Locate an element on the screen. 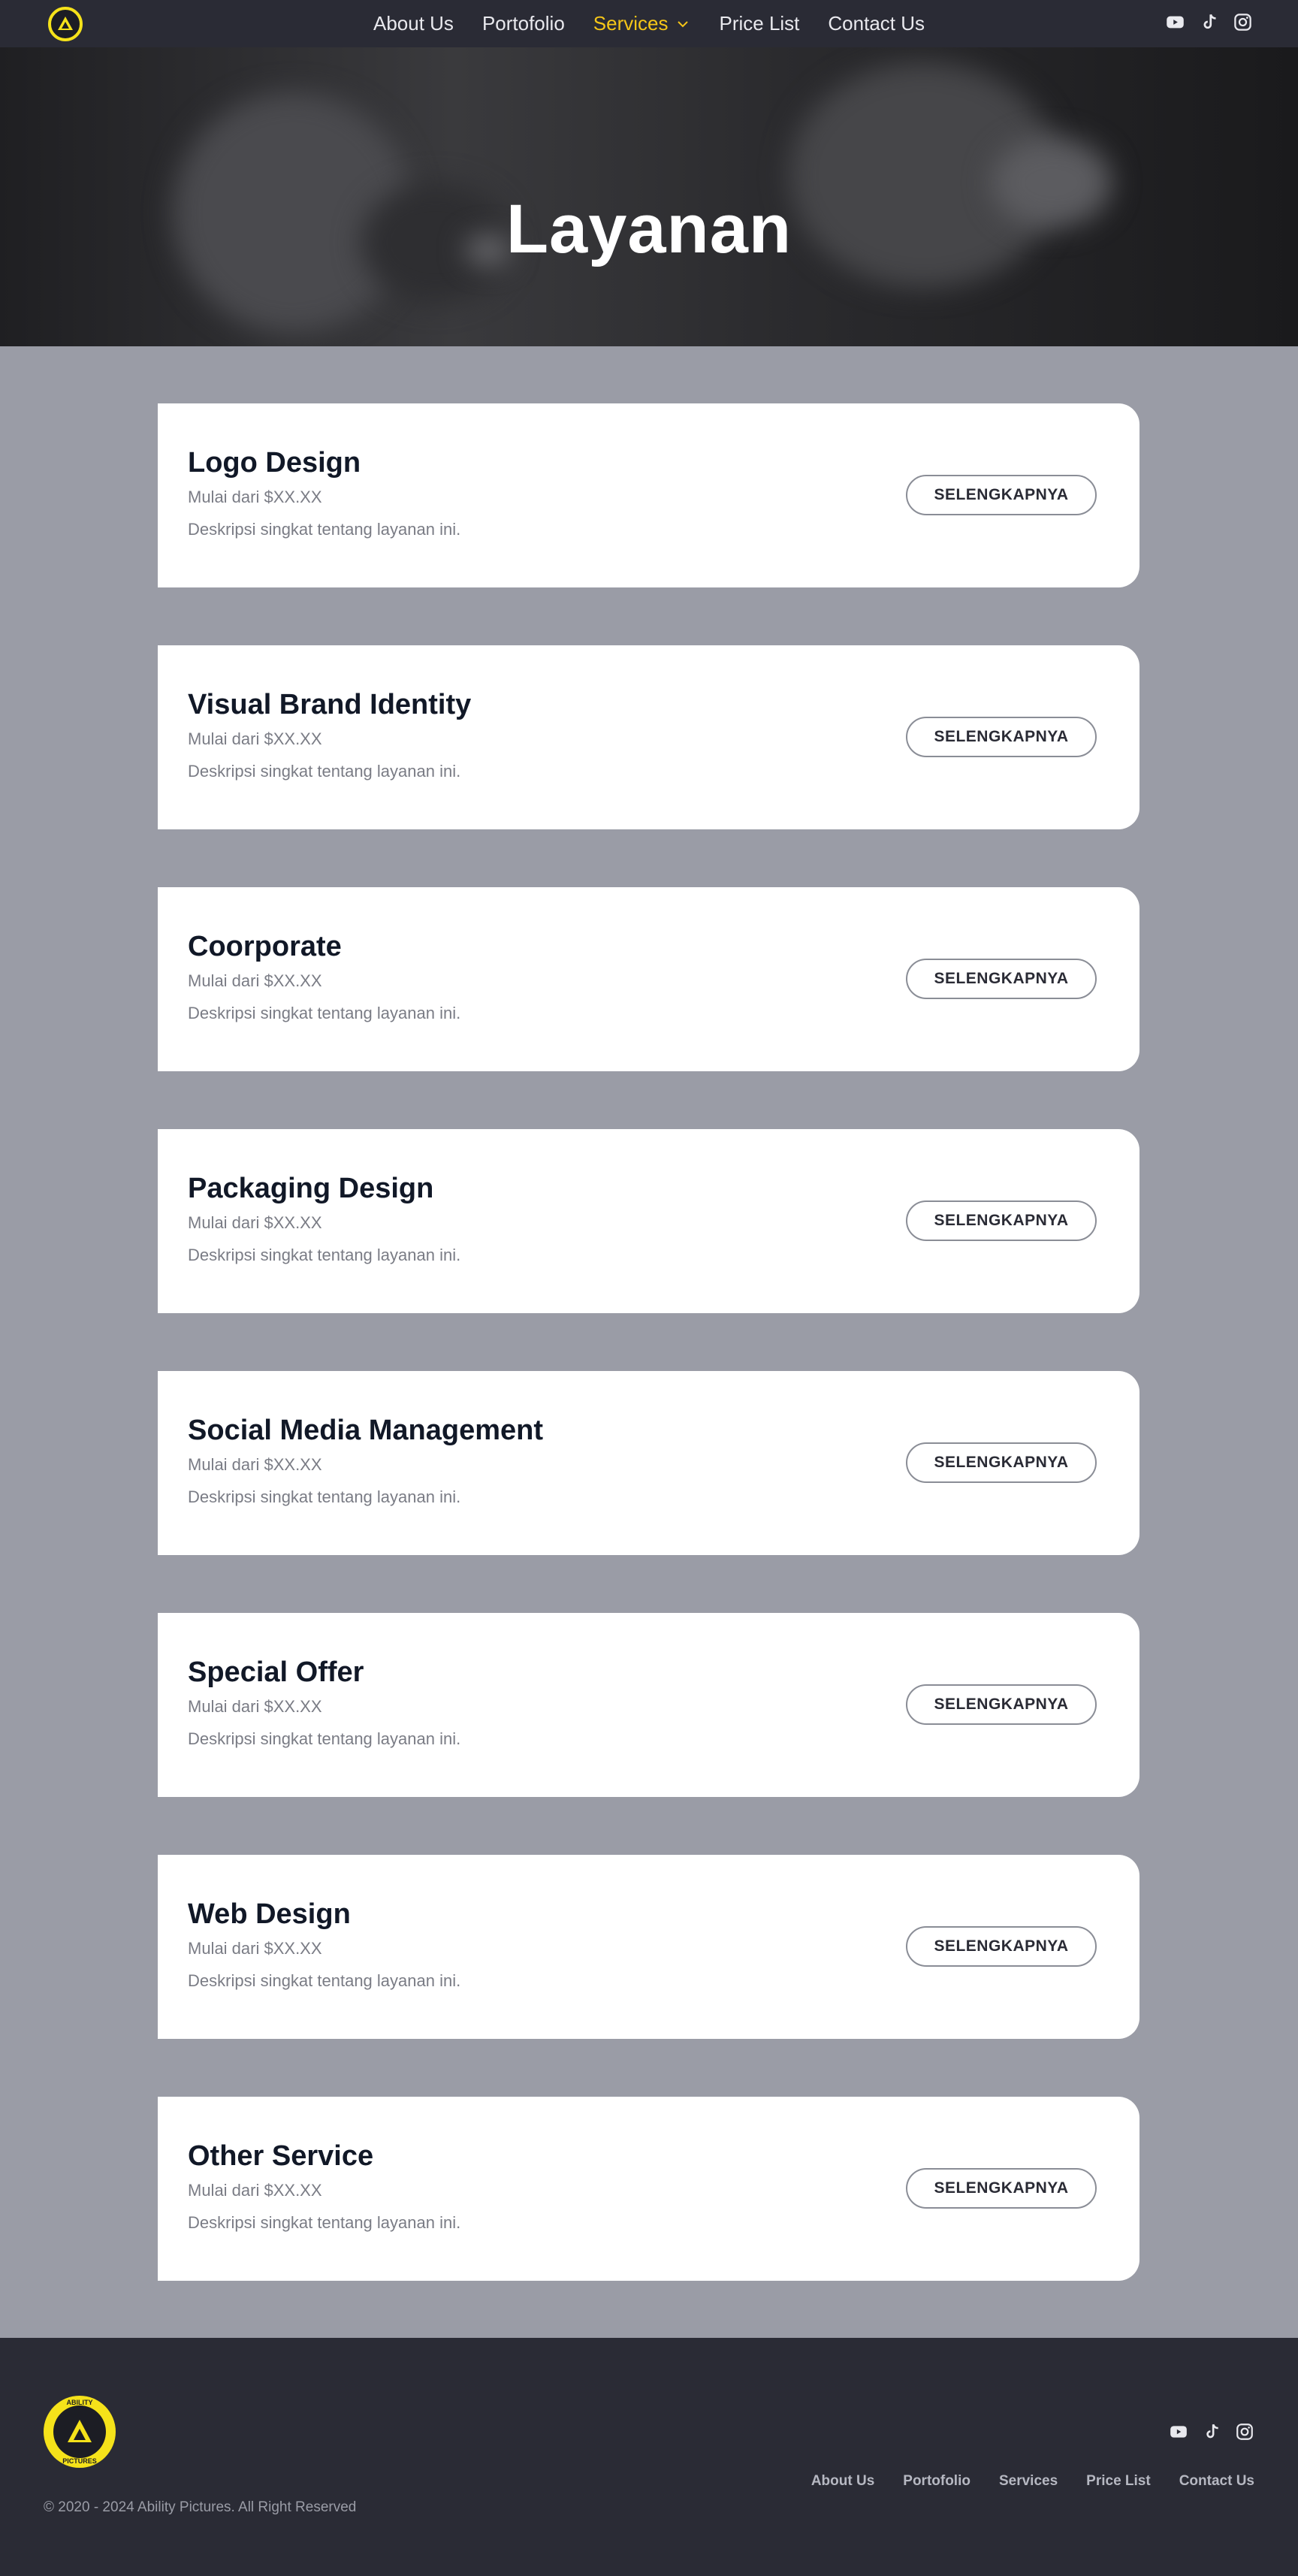  service-title: Logo Design is located at coordinates (274, 463).